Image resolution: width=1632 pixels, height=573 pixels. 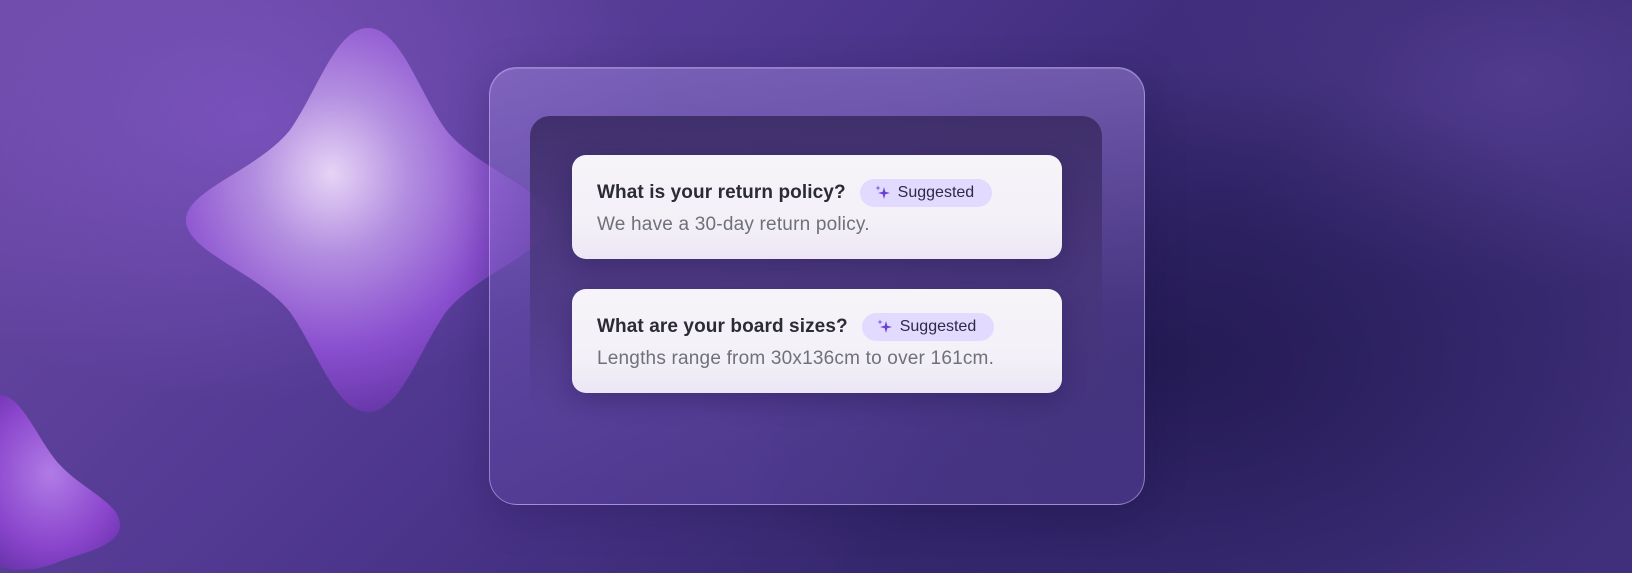 I want to click on faq-question: What are your board sizes?, so click(x=722, y=326).